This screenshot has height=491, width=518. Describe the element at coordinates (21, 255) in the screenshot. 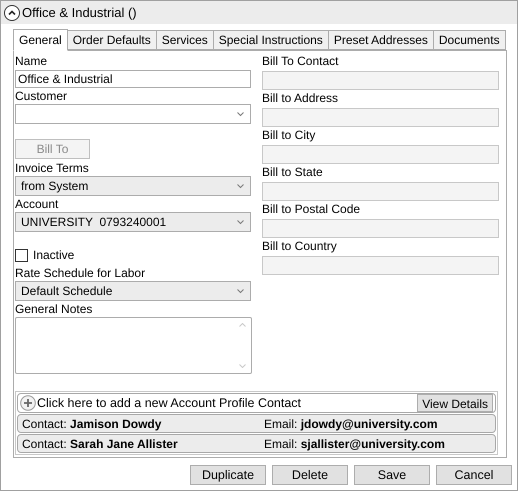

I see `checkbox` at that location.